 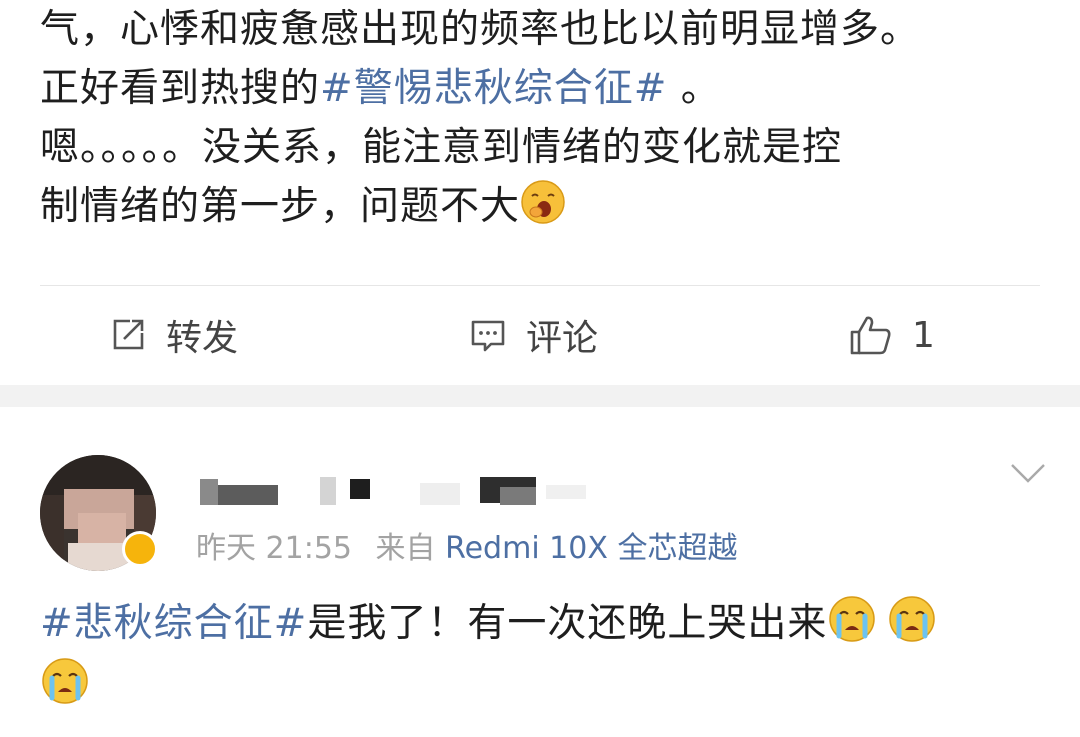 I want to click on comment-button: 评论, so click(x=533, y=335).